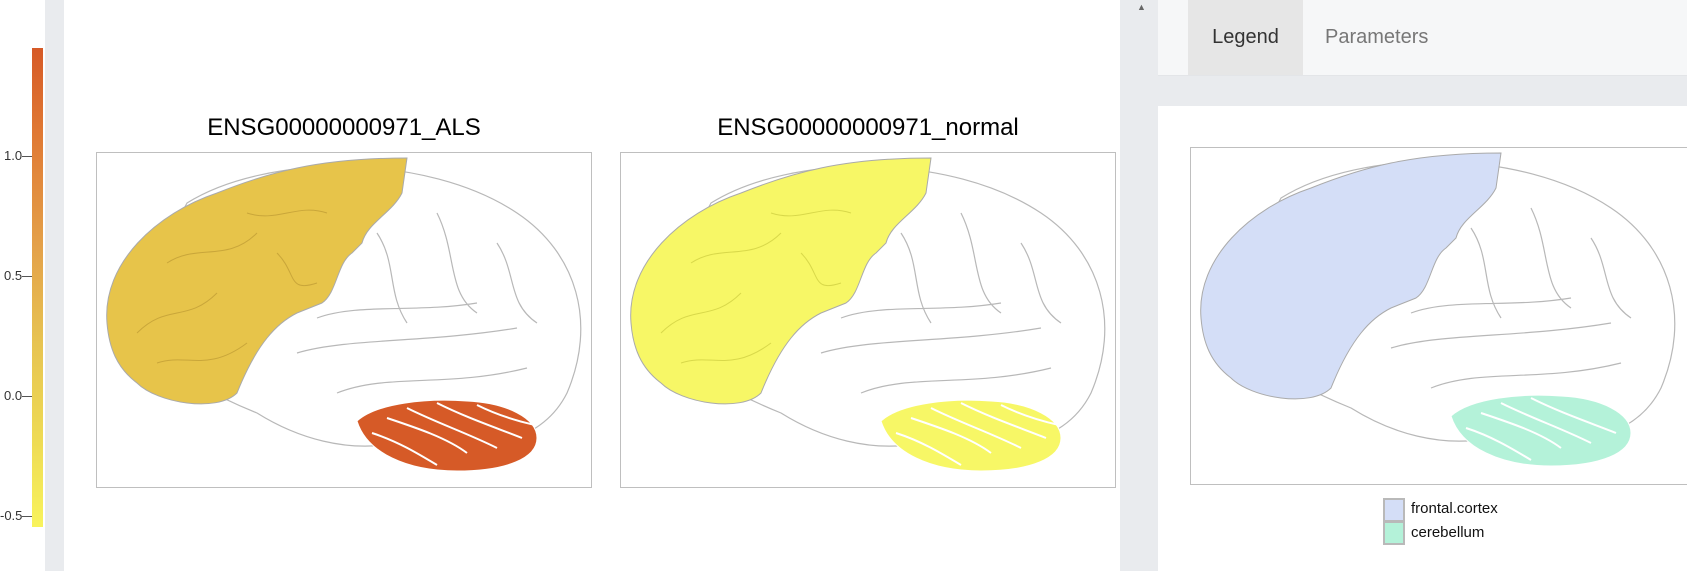 The width and height of the screenshot is (1687, 571). I want to click on legend-swatch-cerebellum, so click(1394, 533).